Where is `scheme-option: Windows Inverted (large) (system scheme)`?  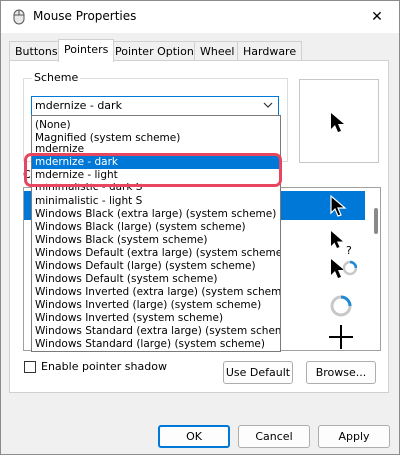
scheme-option: Windows Inverted (large) (system scheme) is located at coordinates (156, 305).